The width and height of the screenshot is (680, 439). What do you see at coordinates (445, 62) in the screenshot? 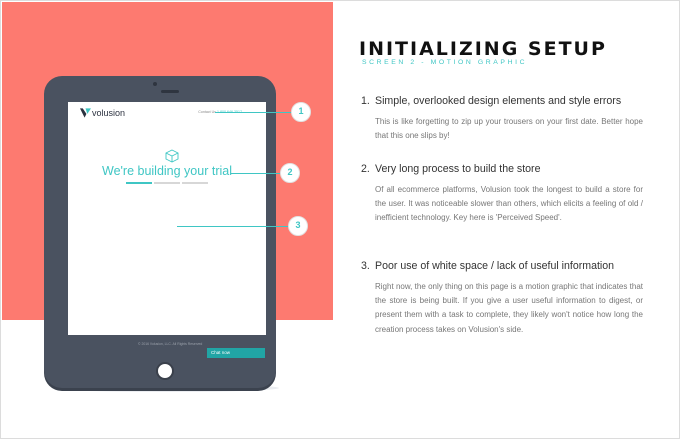
I see `page-subtitle: SCREEN 2 - MOTION GRAPHIC` at bounding box center [445, 62].